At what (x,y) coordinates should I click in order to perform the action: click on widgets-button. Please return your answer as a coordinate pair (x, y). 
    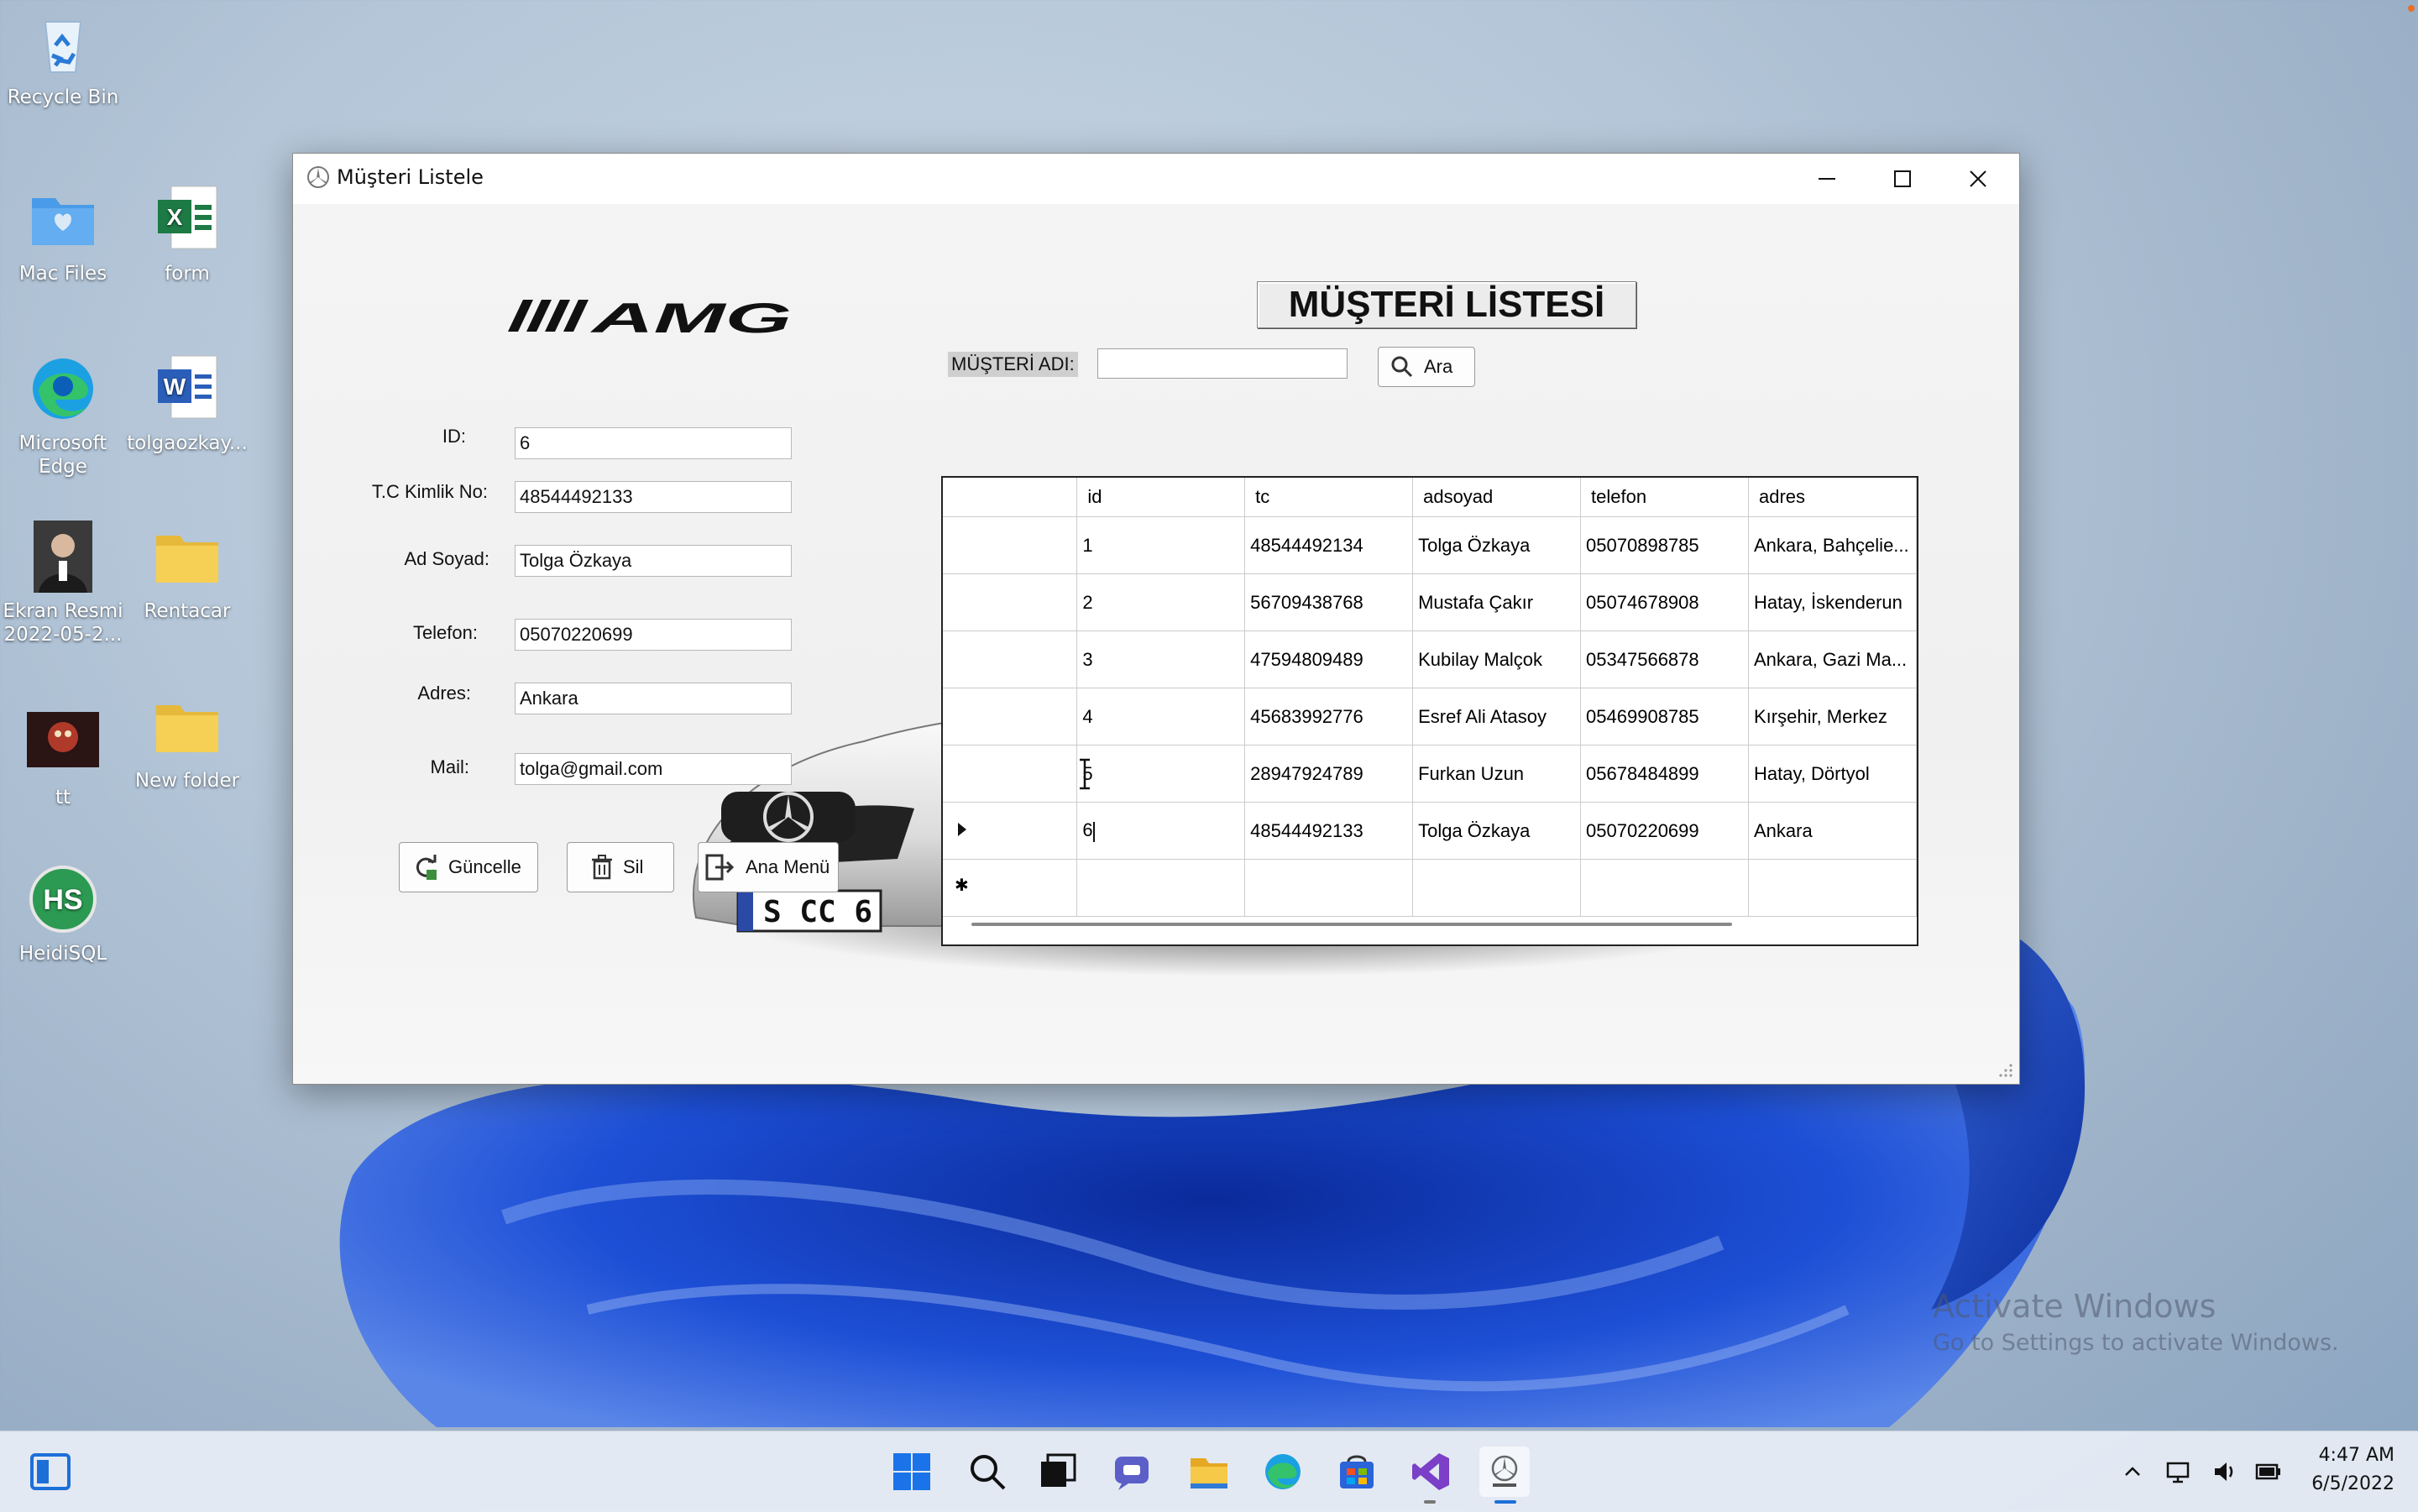
    Looking at the image, I should click on (50, 1472).